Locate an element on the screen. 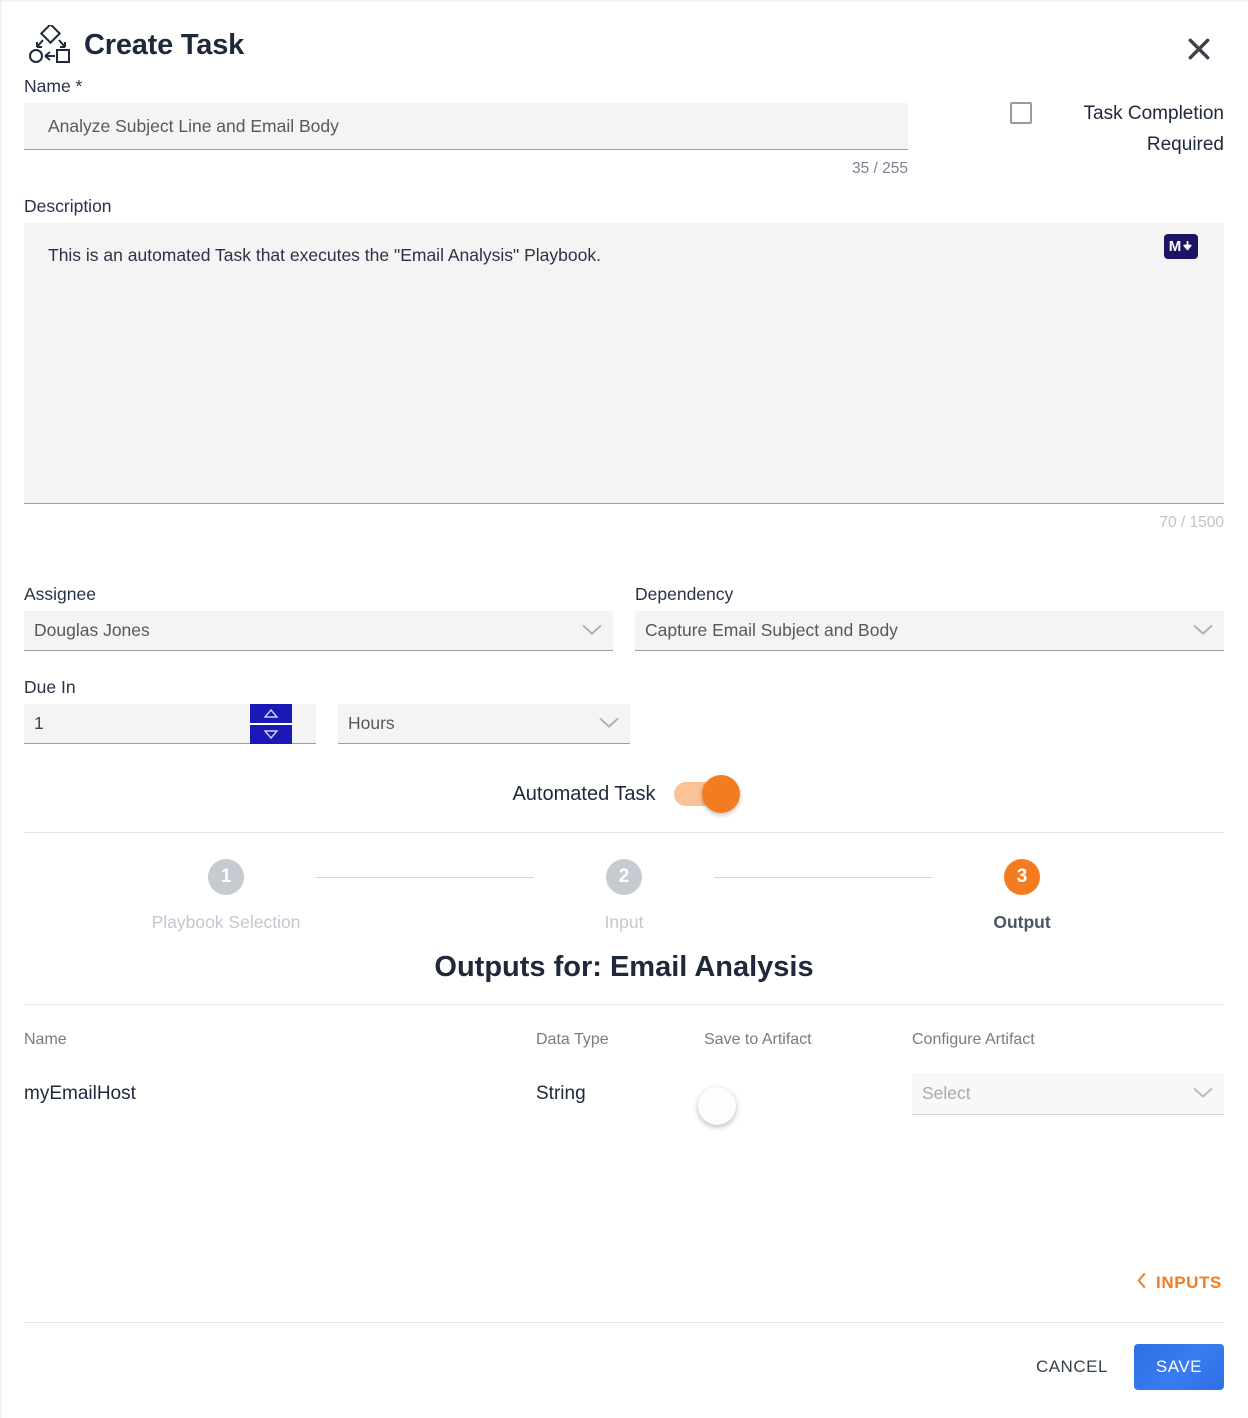 This screenshot has width=1248, height=1418. task-completion-required-checkbox: Task Completion Required is located at coordinates (1117, 129).